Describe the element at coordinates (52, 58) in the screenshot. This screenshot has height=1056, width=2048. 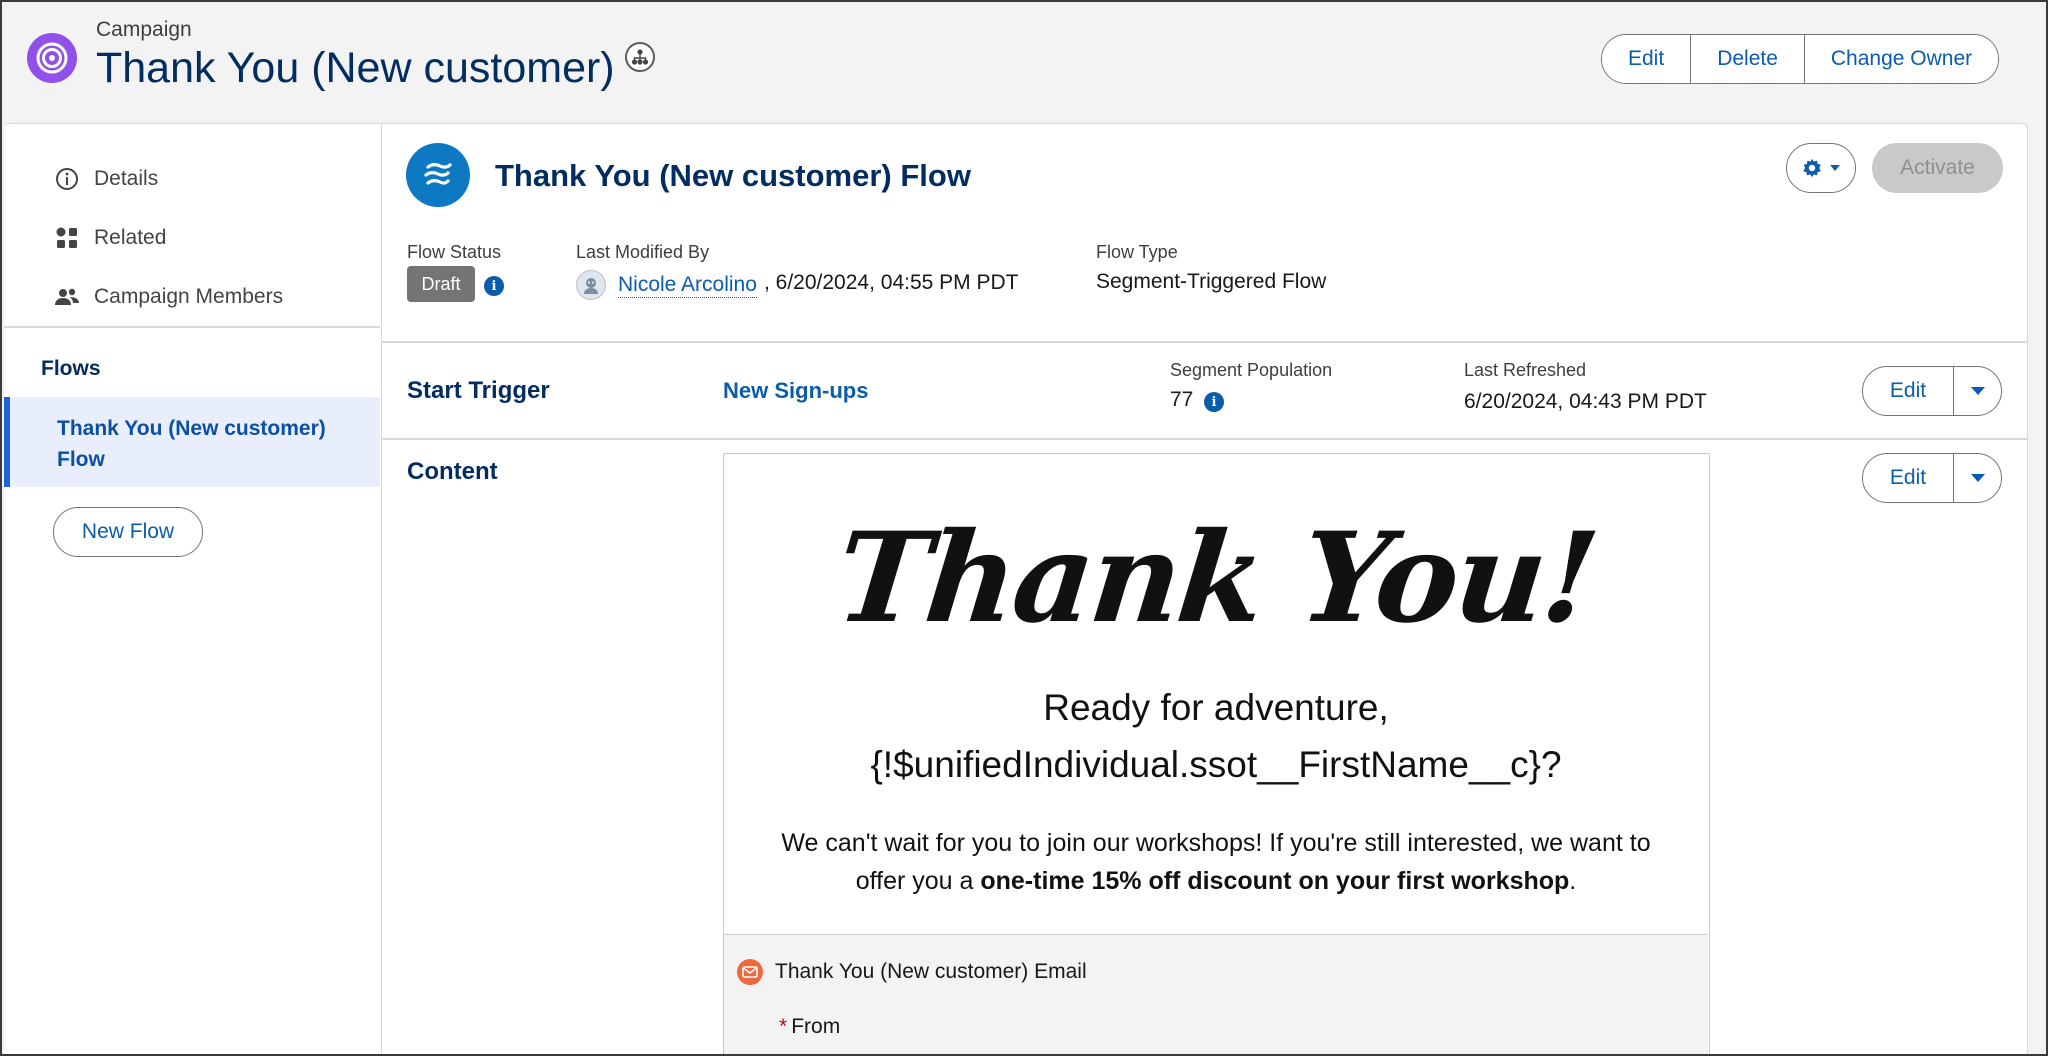
I see `campaign-icon` at that location.